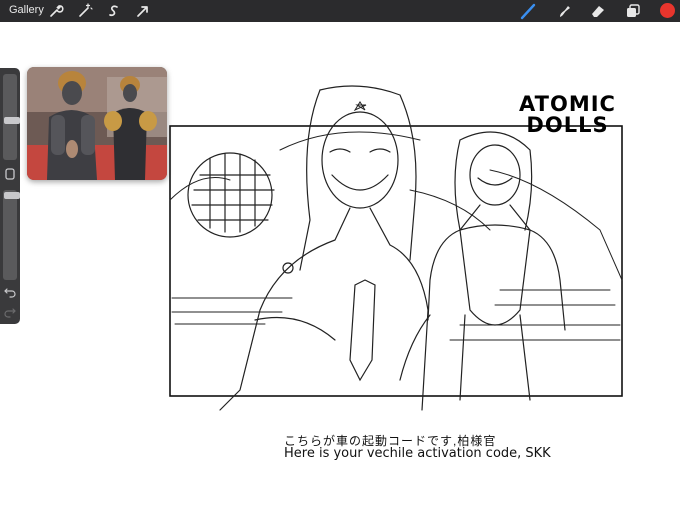 This screenshot has width=680, height=510. I want to click on brush-icon, so click(528, 11).